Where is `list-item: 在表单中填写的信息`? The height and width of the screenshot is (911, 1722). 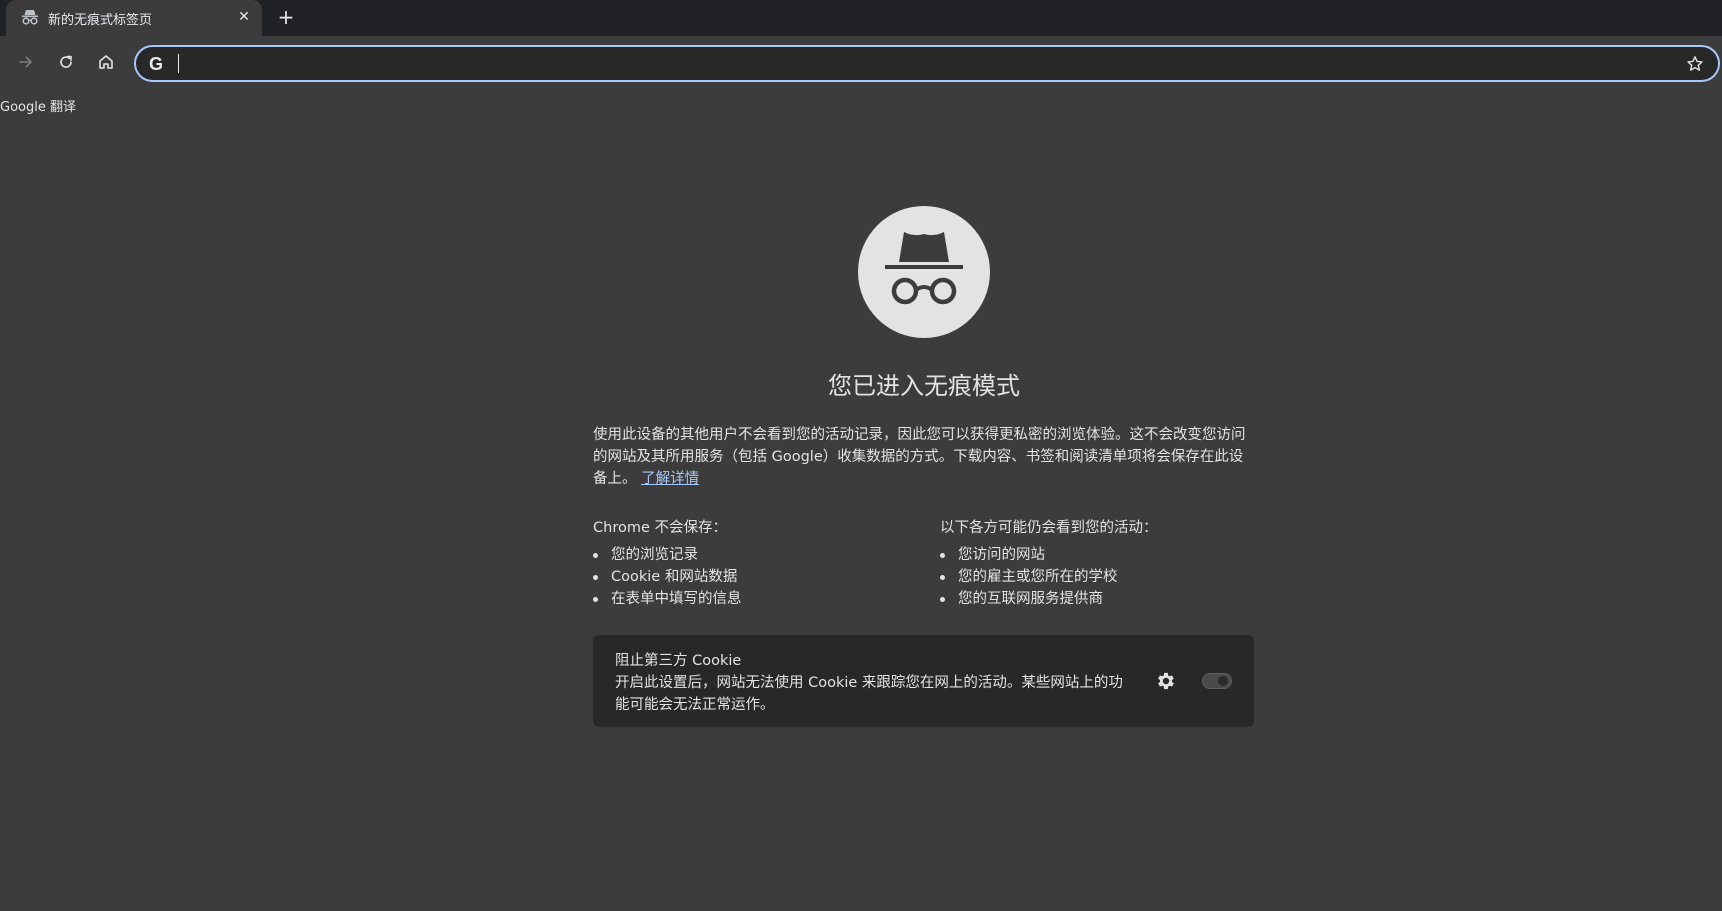
list-item: 在表单中填写的信息 is located at coordinates (758, 599).